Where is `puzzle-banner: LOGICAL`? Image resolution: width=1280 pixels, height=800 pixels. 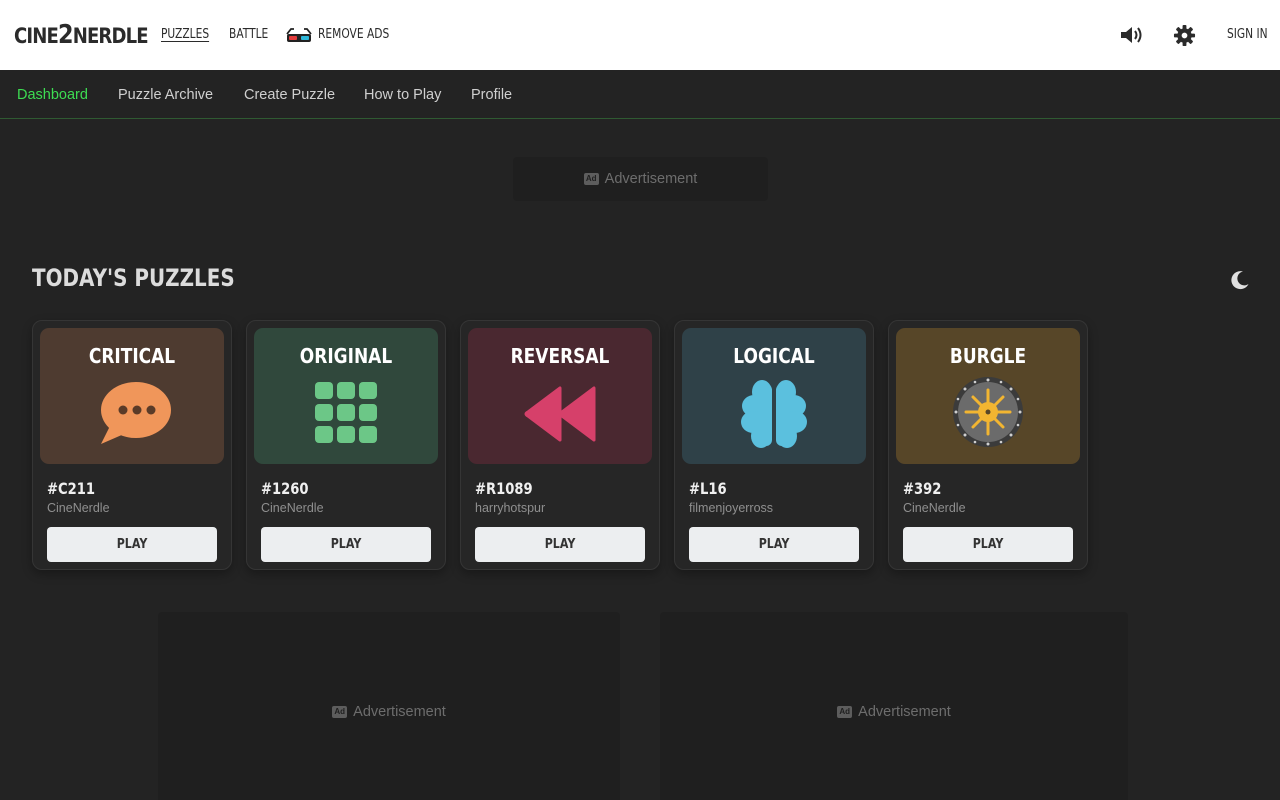
puzzle-banner: LOGICAL is located at coordinates (774, 396).